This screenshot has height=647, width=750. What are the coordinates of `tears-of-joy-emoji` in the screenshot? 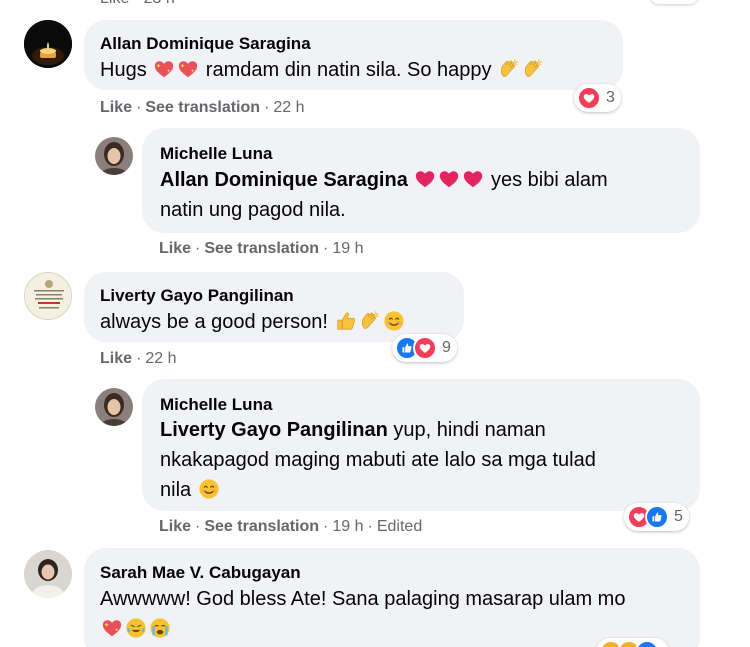 It's located at (136, 628).